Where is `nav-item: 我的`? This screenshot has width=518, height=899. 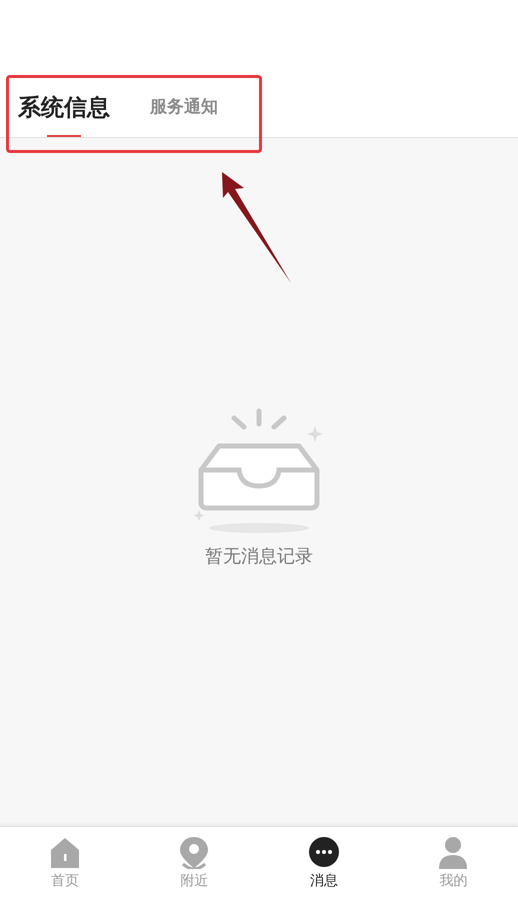
nav-item: 我的 is located at coordinates (453, 863).